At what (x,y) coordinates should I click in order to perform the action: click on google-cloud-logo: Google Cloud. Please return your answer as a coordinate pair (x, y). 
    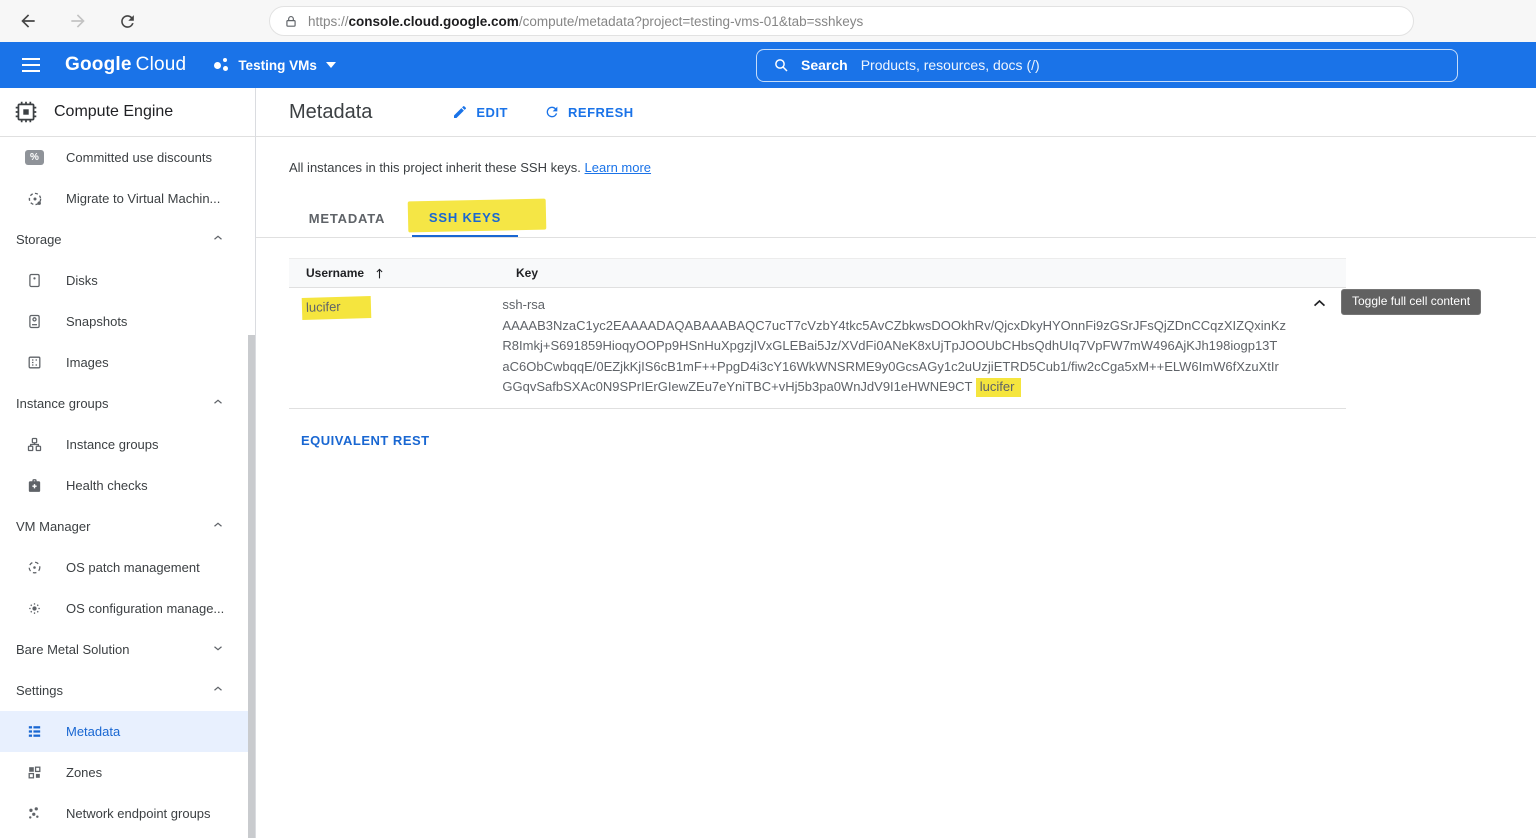
    Looking at the image, I should click on (125, 65).